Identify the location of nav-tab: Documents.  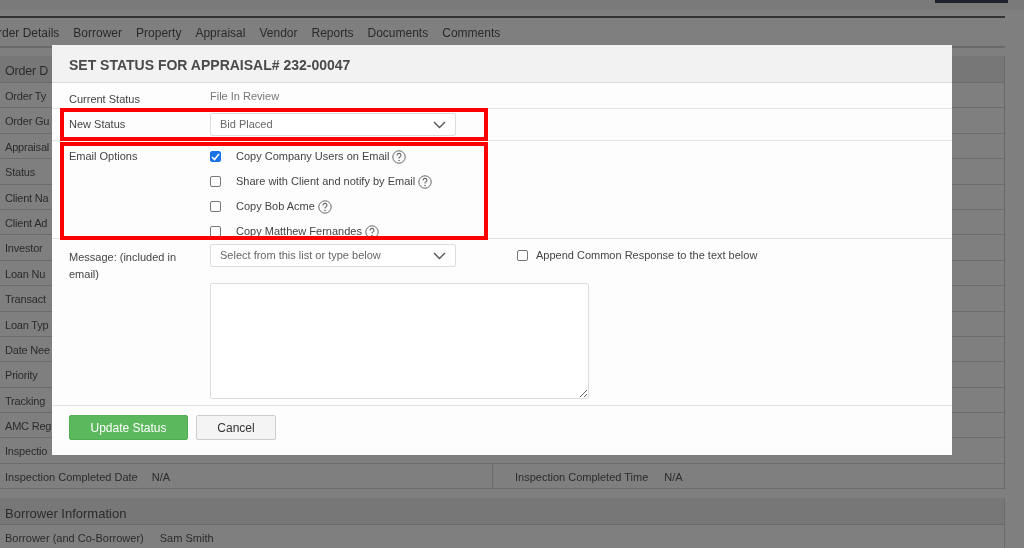
(398, 35).